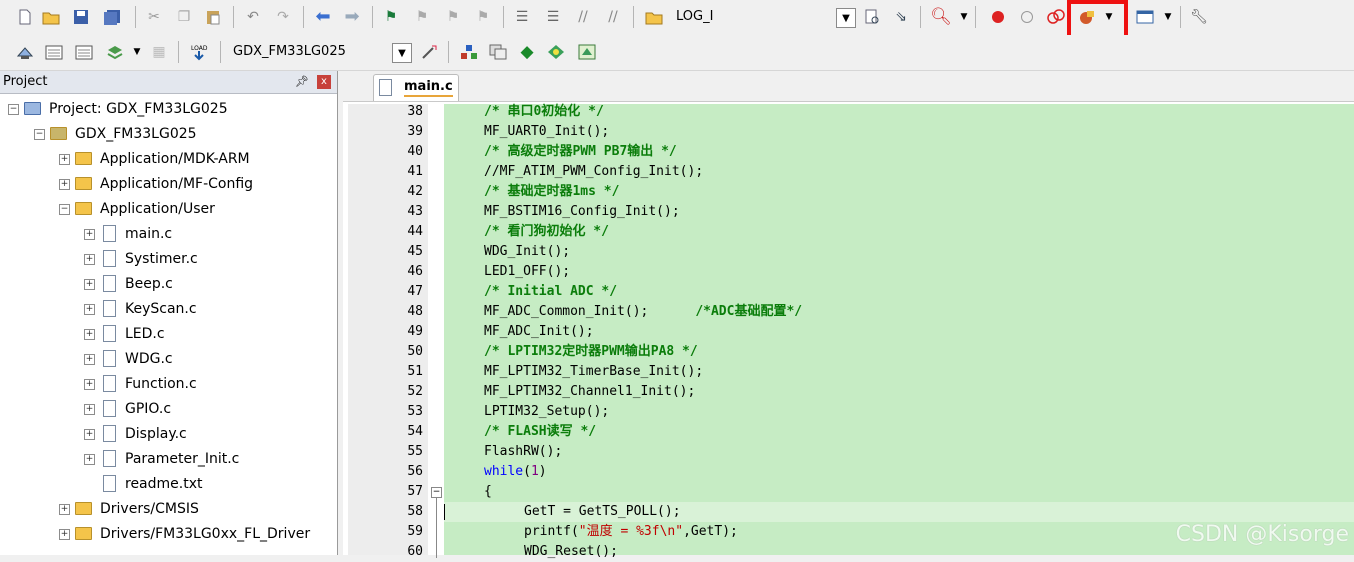  I want to click on tree-item: + Drivers/FM33LG0xx_FL_Driver, so click(168, 534).